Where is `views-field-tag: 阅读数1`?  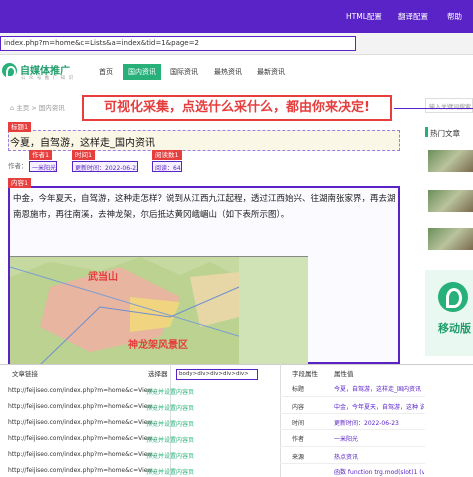 views-field-tag: 阅读数1 is located at coordinates (167, 155).